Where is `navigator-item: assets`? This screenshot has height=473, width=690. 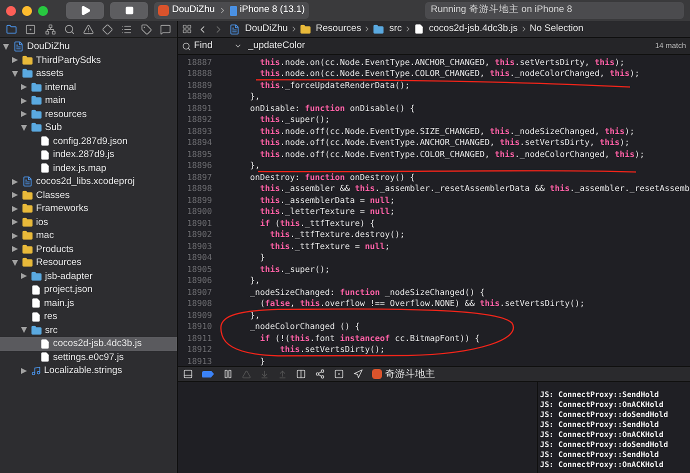
navigator-item: assets is located at coordinates (88, 73).